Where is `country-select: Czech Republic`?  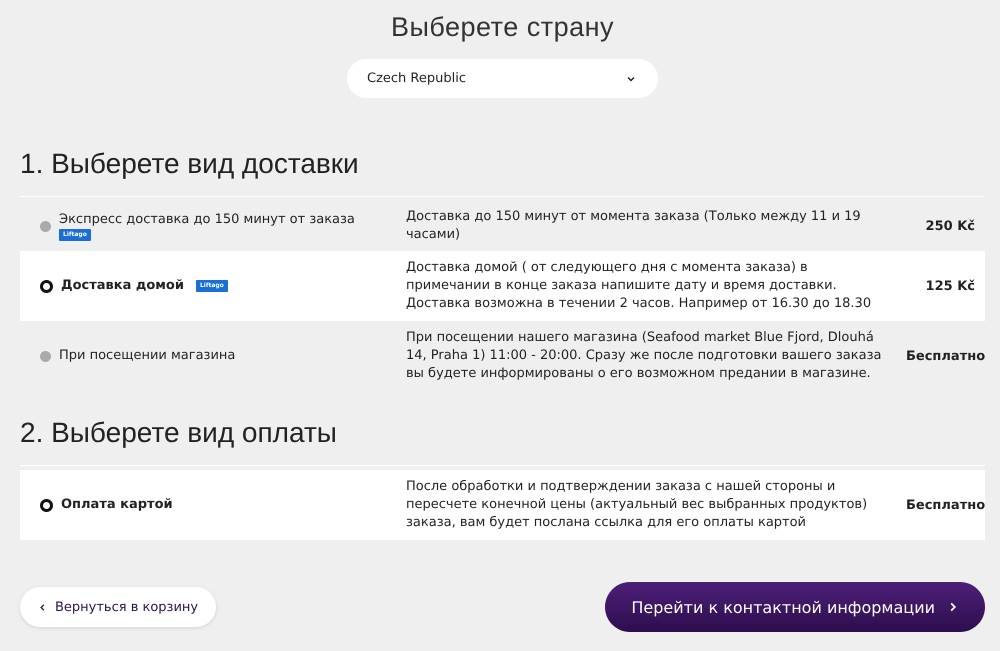
country-select: Czech Republic is located at coordinates (502, 78).